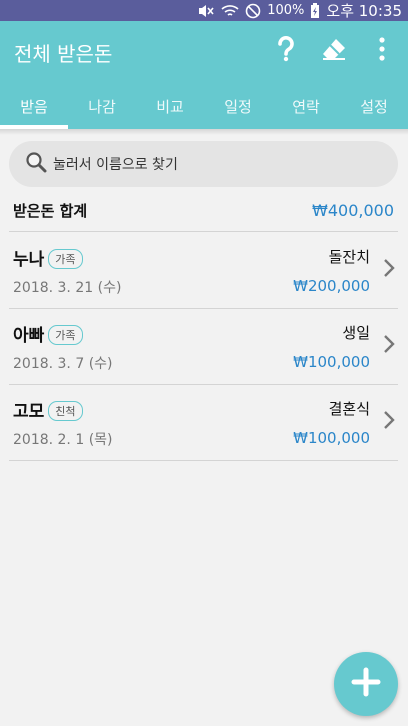 This screenshot has width=408, height=726. Describe the element at coordinates (203, 423) in the screenshot. I see `list-item: 고모 친척 2018. 2. 1 (목) 결혼식 ₩100,000` at that location.